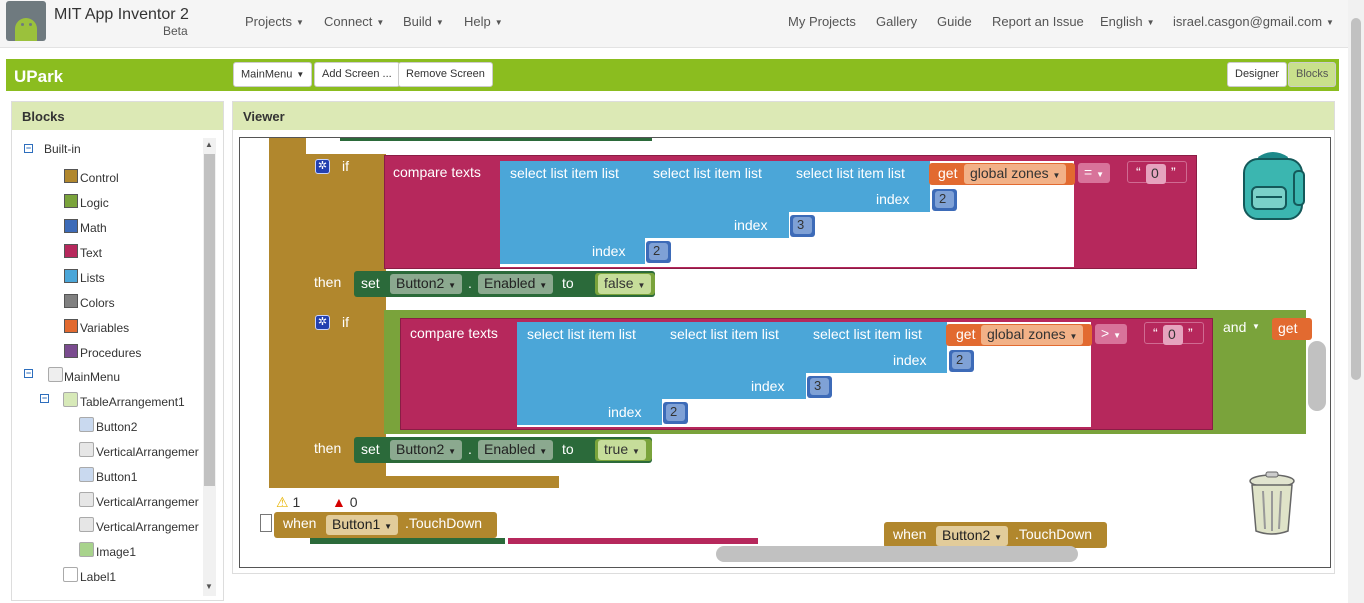 The width and height of the screenshot is (1364, 603). Describe the element at coordinates (273, 74) in the screenshot. I see `screen-selector-button: MainMenu ▼` at that location.